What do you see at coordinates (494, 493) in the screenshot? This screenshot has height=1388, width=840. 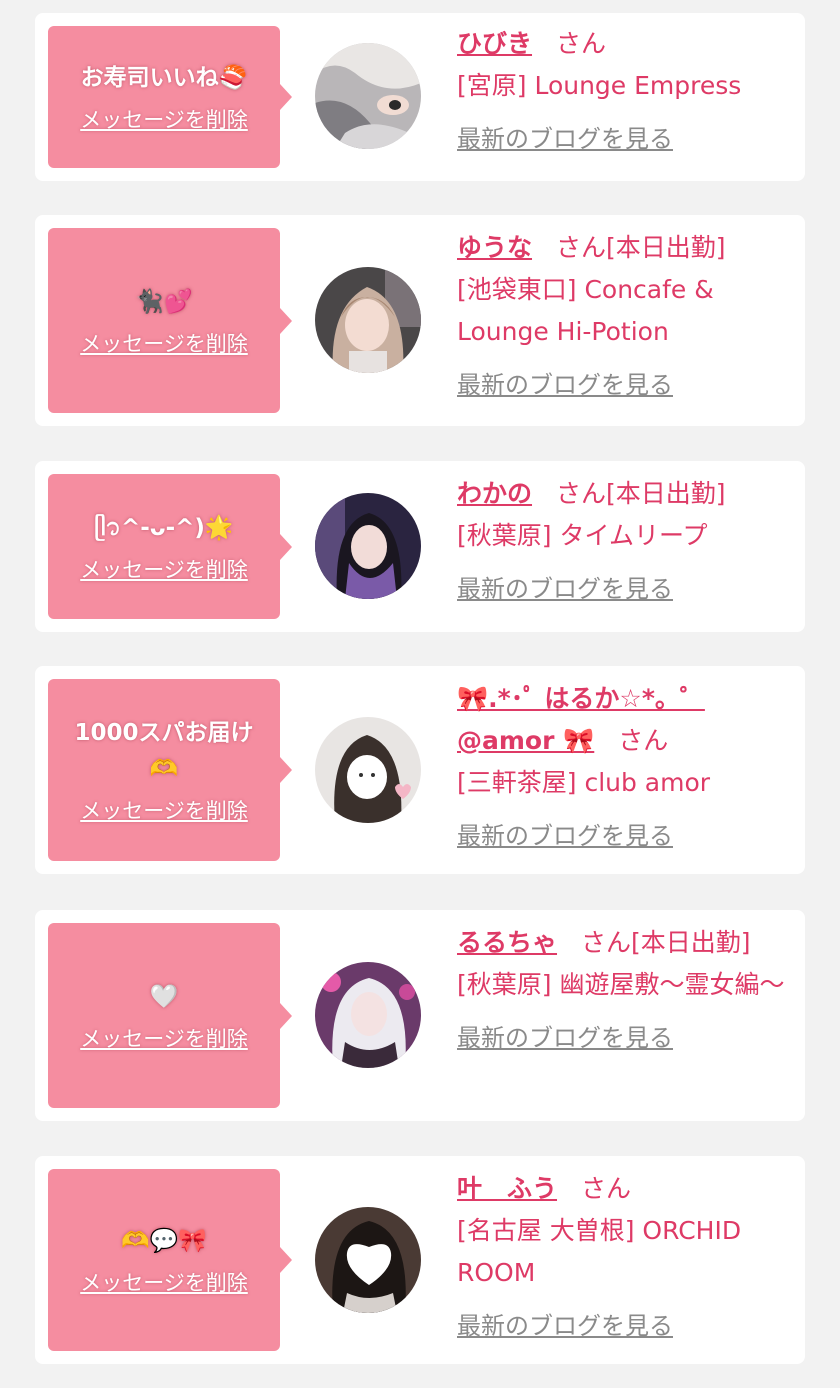 I see `cast-name-link: わかの` at bounding box center [494, 493].